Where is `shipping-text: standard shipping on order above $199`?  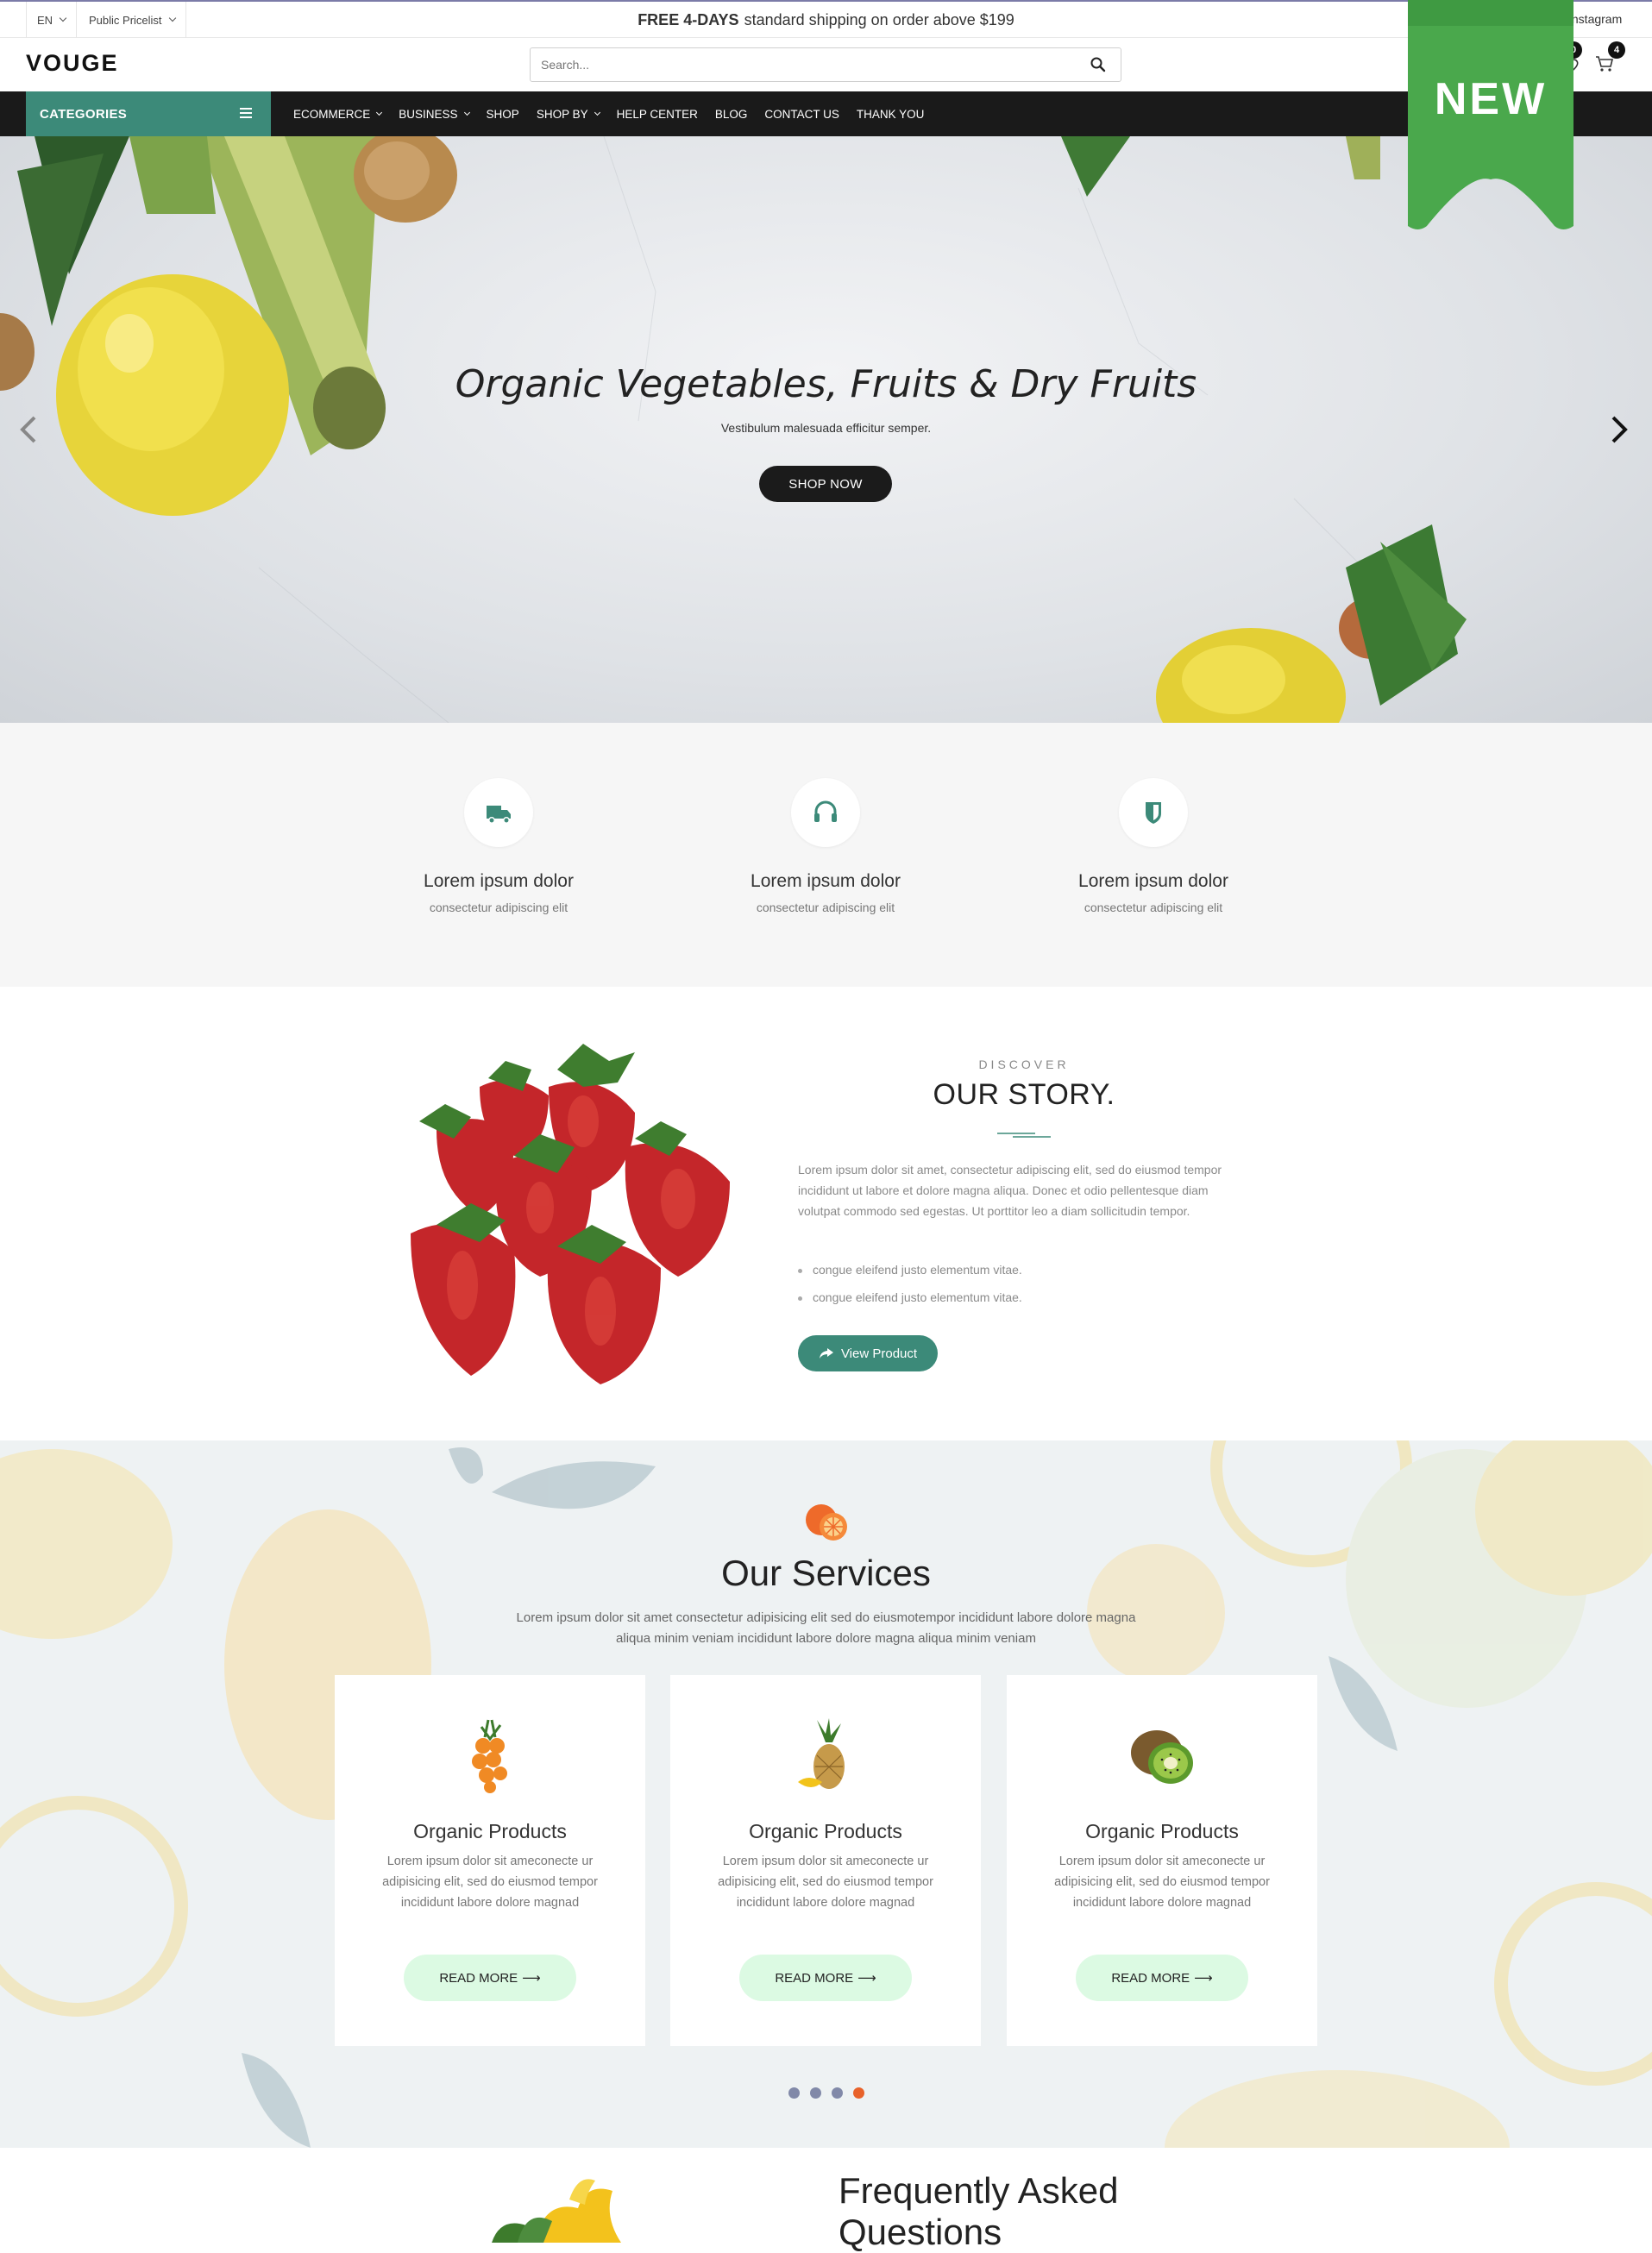
shipping-text: standard shipping on order above $199 is located at coordinates (879, 19).